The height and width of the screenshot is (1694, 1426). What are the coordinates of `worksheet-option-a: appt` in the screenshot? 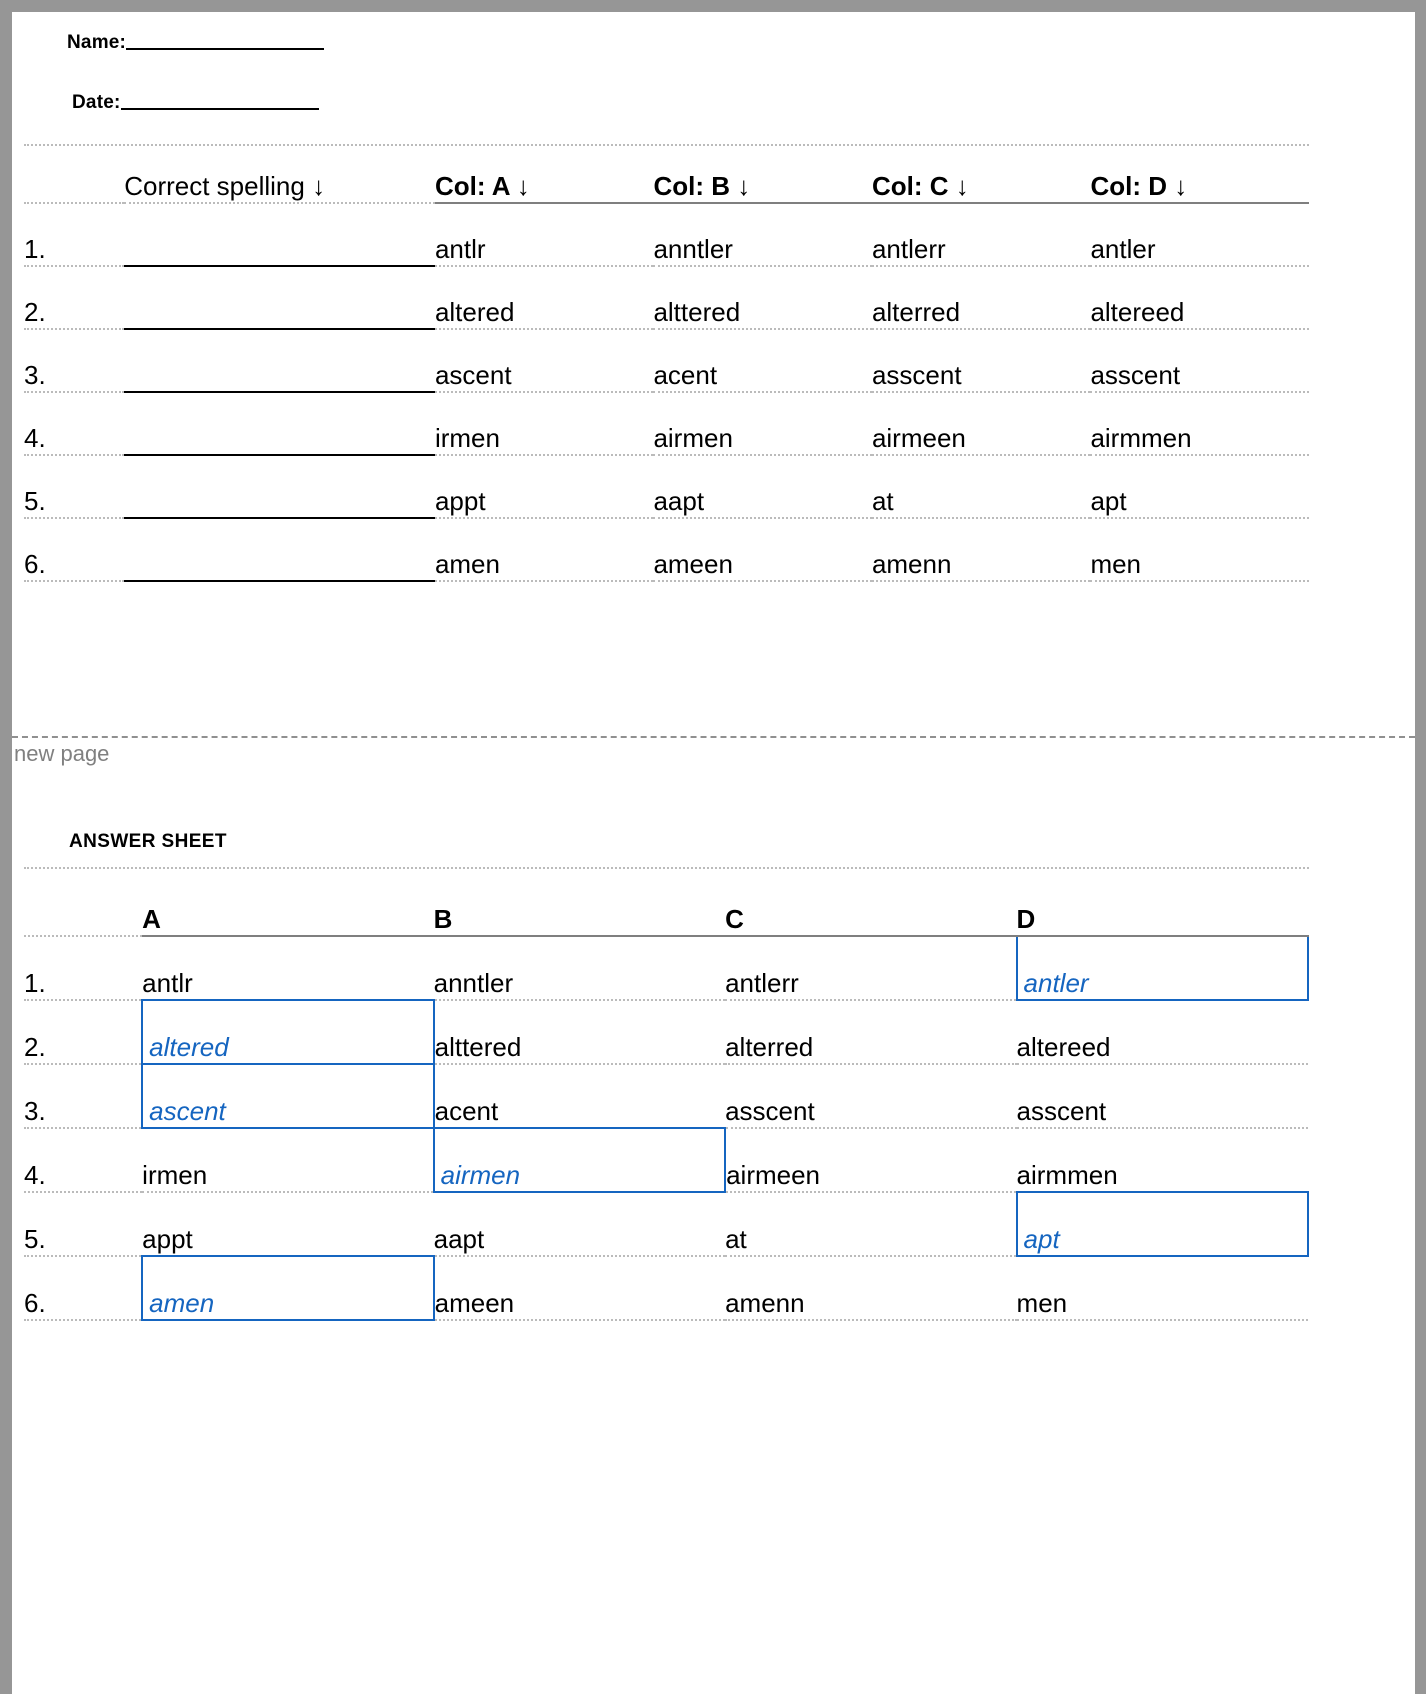 It's located at (544, 487).